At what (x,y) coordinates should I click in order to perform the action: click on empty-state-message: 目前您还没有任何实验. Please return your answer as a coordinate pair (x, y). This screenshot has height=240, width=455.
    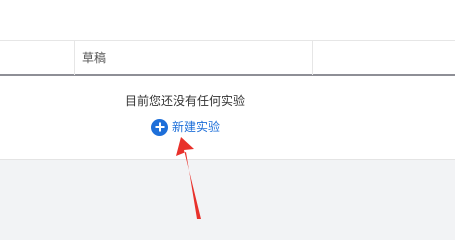
    Looking at the image, I should click on (185, 101).